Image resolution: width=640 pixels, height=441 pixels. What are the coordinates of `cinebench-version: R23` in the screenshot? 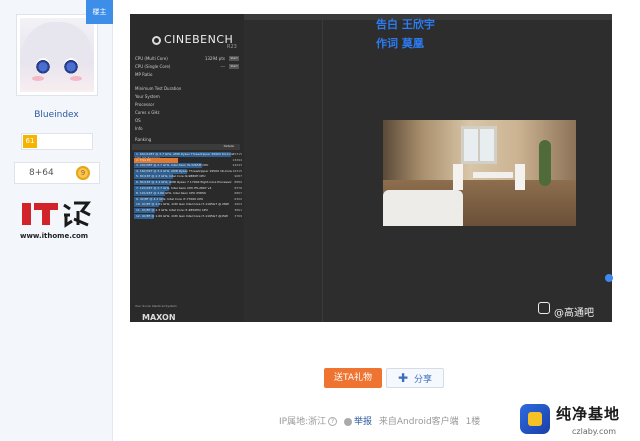 It's located at (232, 47).